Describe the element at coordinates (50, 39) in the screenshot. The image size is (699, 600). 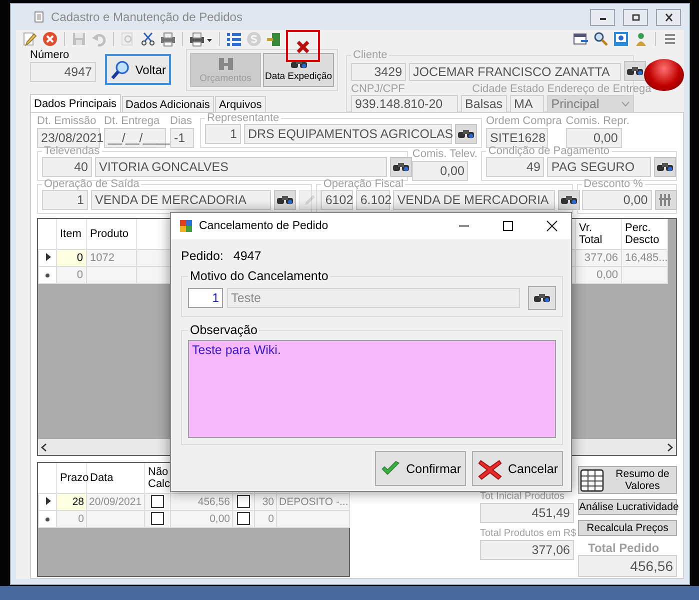
I see `cancel-icon` at that location.